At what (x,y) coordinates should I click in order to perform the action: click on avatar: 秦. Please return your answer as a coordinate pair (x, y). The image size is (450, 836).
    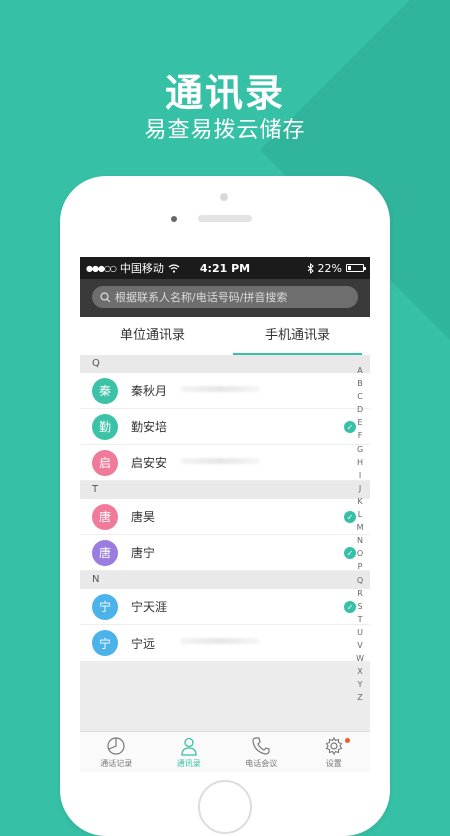
    Looking at the image, I should click on (105, 390).